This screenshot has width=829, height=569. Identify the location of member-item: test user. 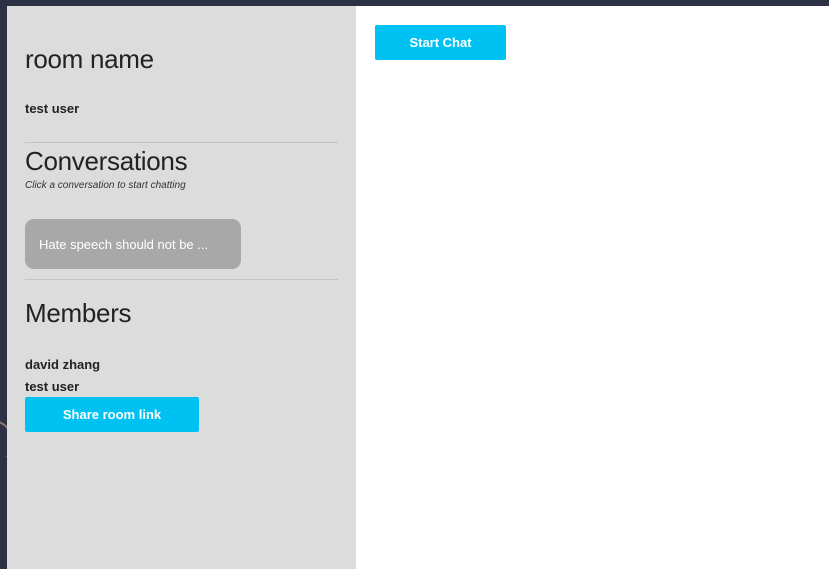
(52, 386).